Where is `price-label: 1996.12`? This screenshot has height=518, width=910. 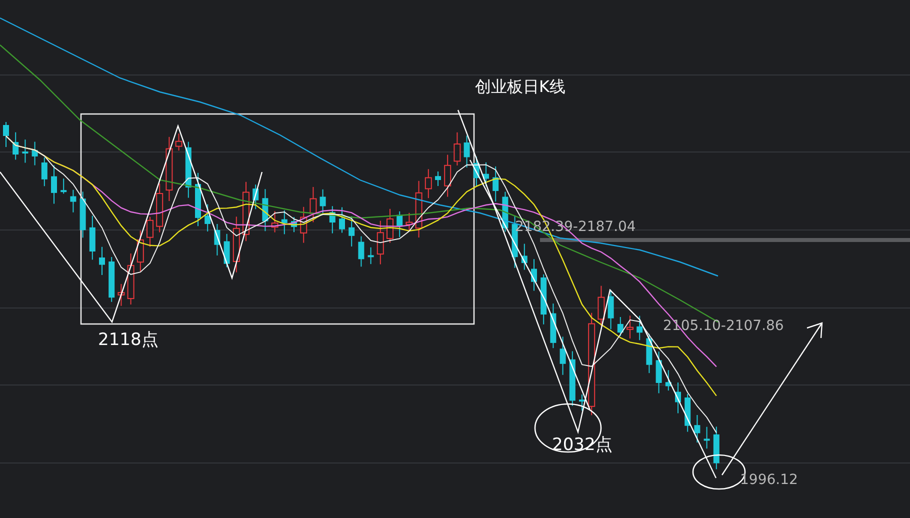
price-label: 1996.12 is located at coordinates (769, 480).